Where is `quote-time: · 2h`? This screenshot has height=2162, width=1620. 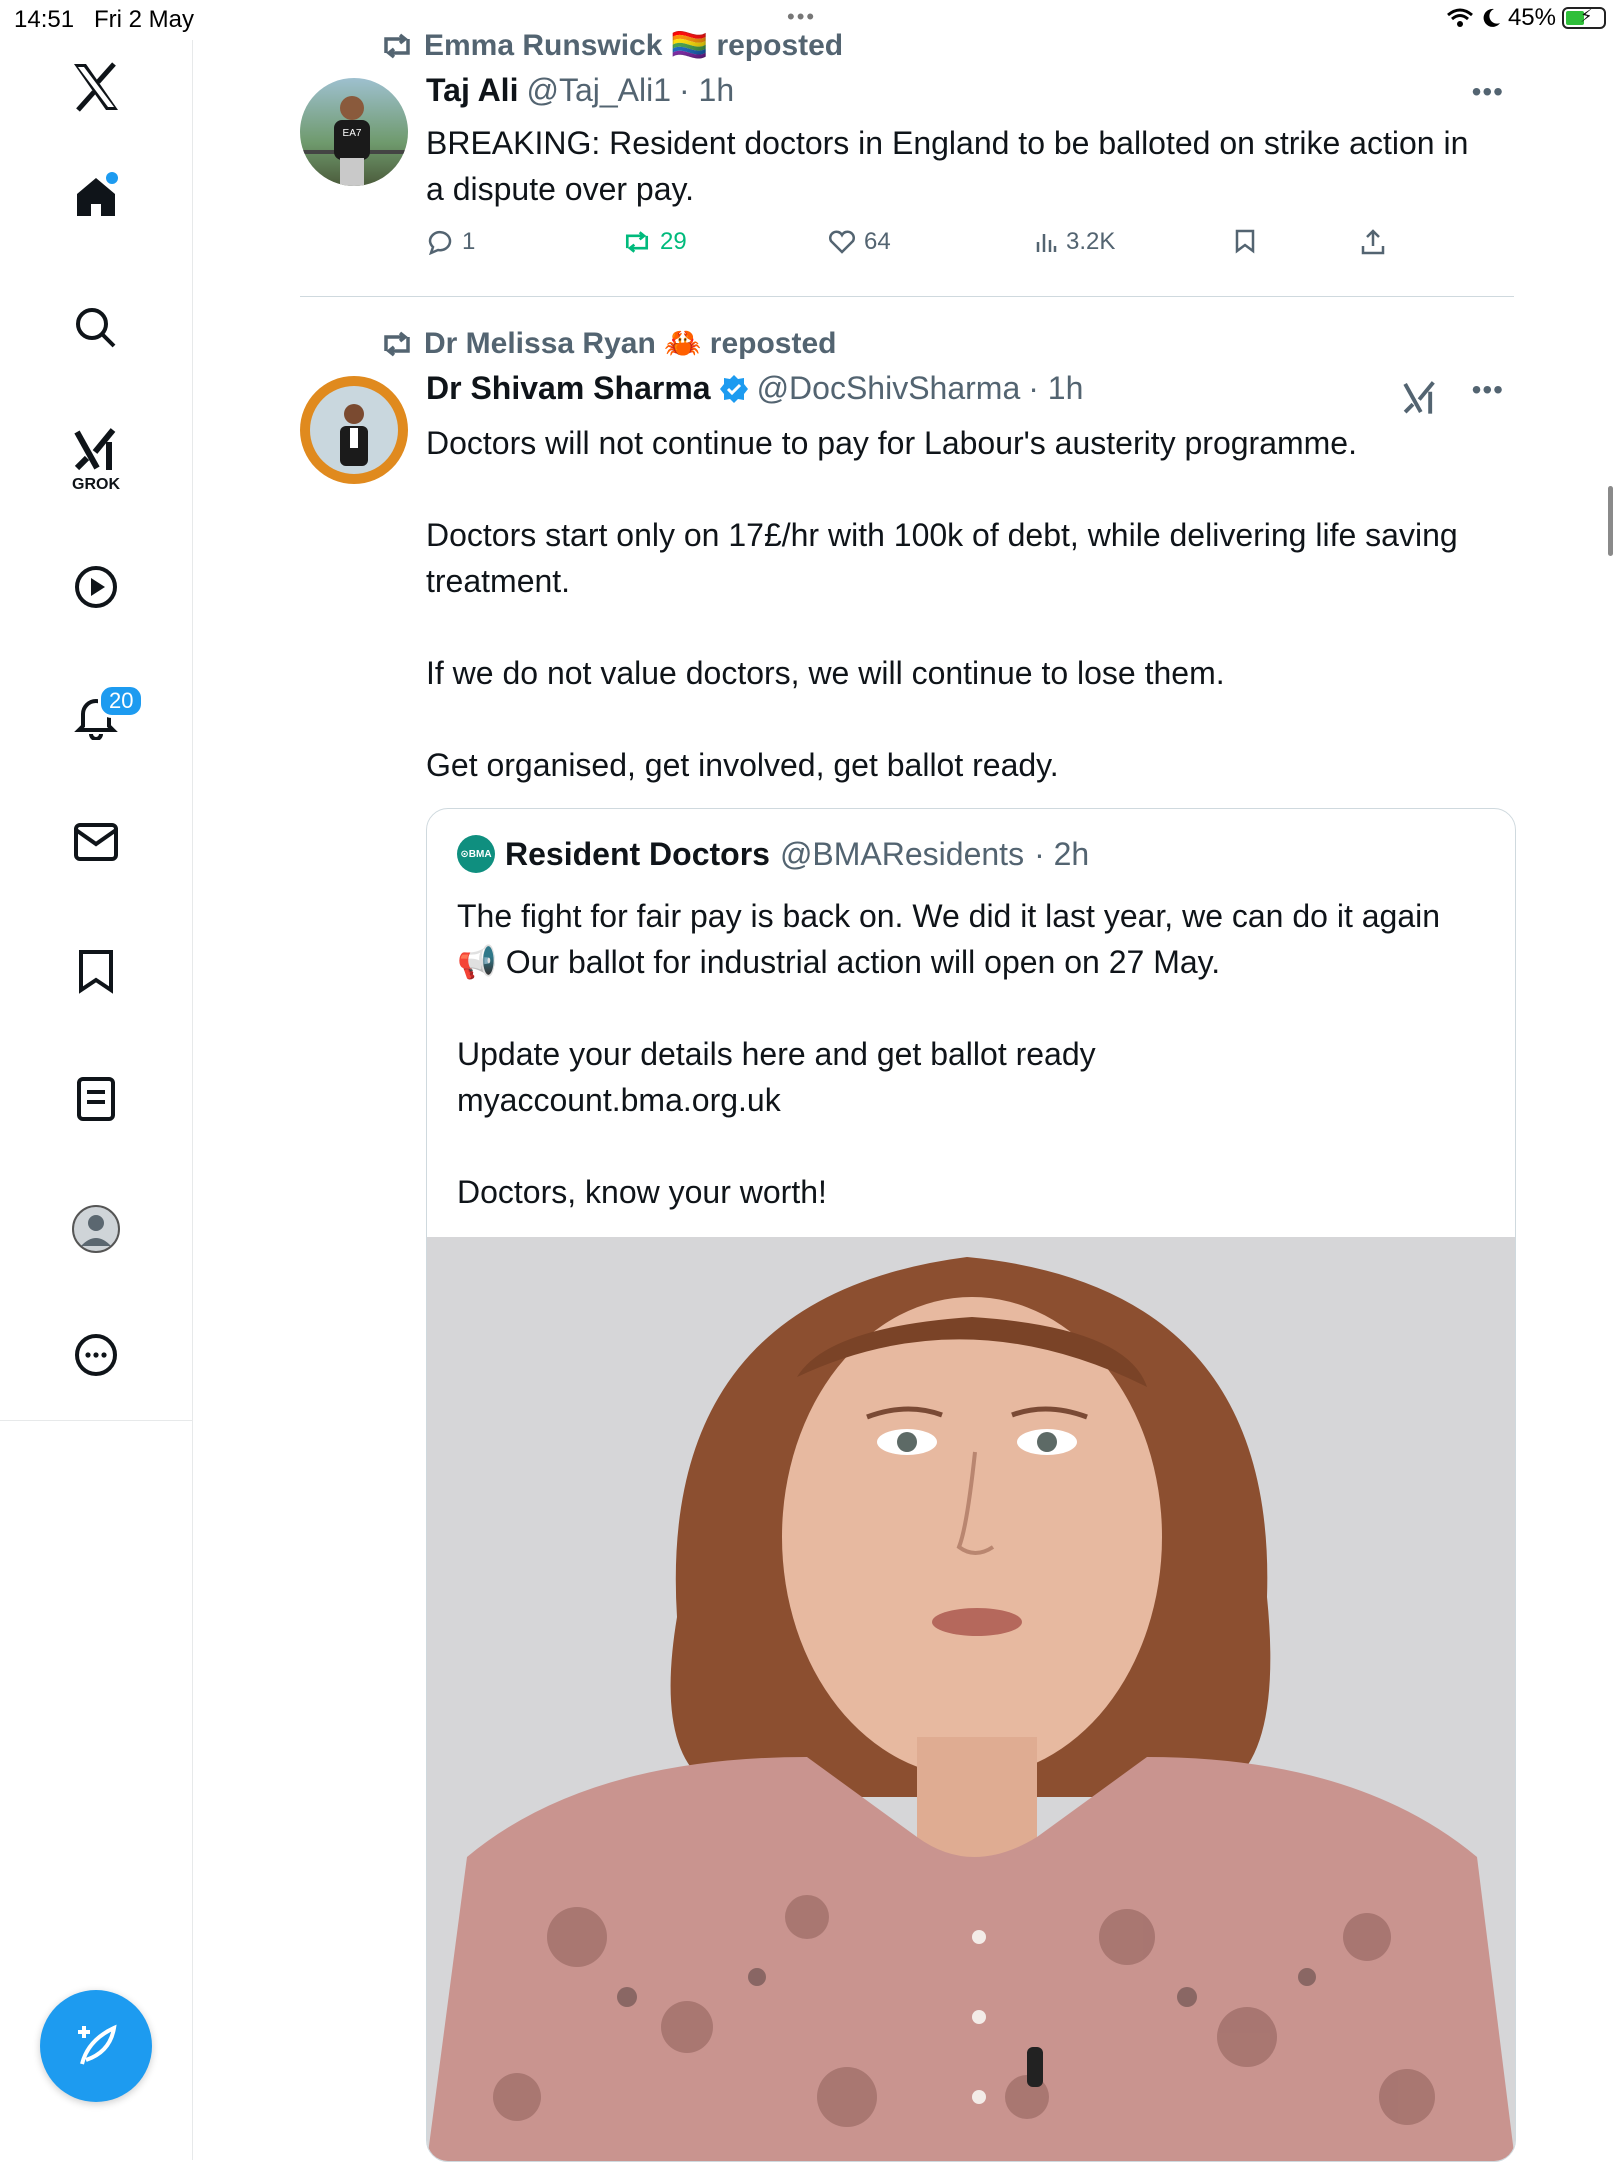 quote-time: · 2h is located at coordinates (1061, 854).